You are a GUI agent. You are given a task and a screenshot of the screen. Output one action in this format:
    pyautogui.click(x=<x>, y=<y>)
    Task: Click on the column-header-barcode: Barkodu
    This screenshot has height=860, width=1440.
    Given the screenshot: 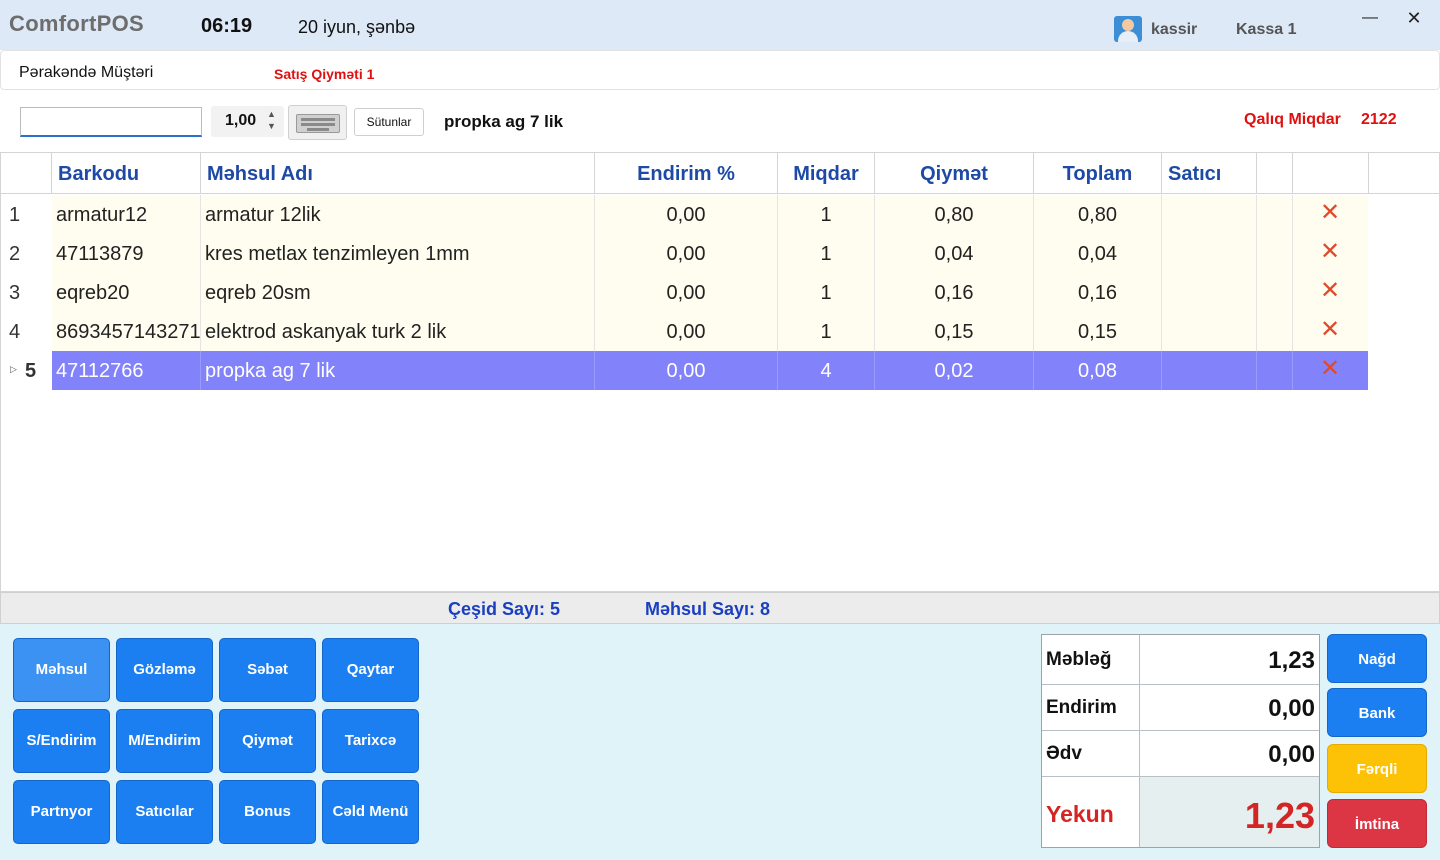 What is the action you would take?
    pyautogui.click(x=126, y=173)
    